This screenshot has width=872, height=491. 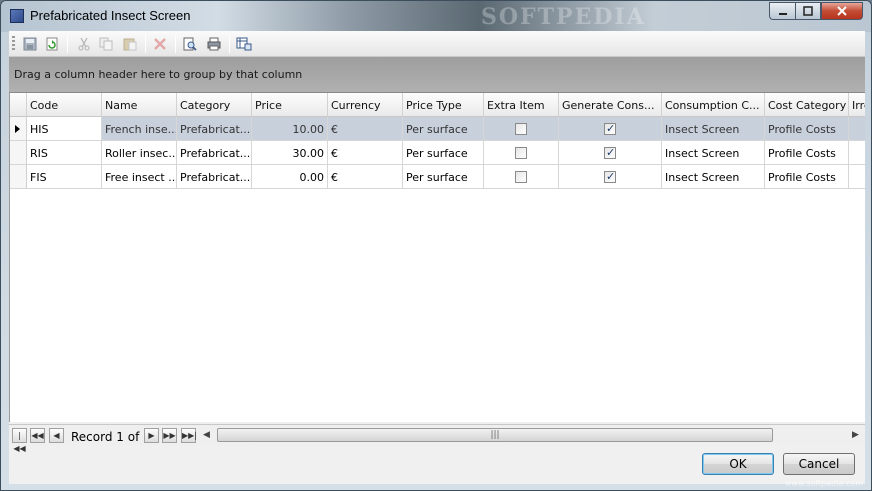 I want to click on cut-icon, so click(x=84, y=44).